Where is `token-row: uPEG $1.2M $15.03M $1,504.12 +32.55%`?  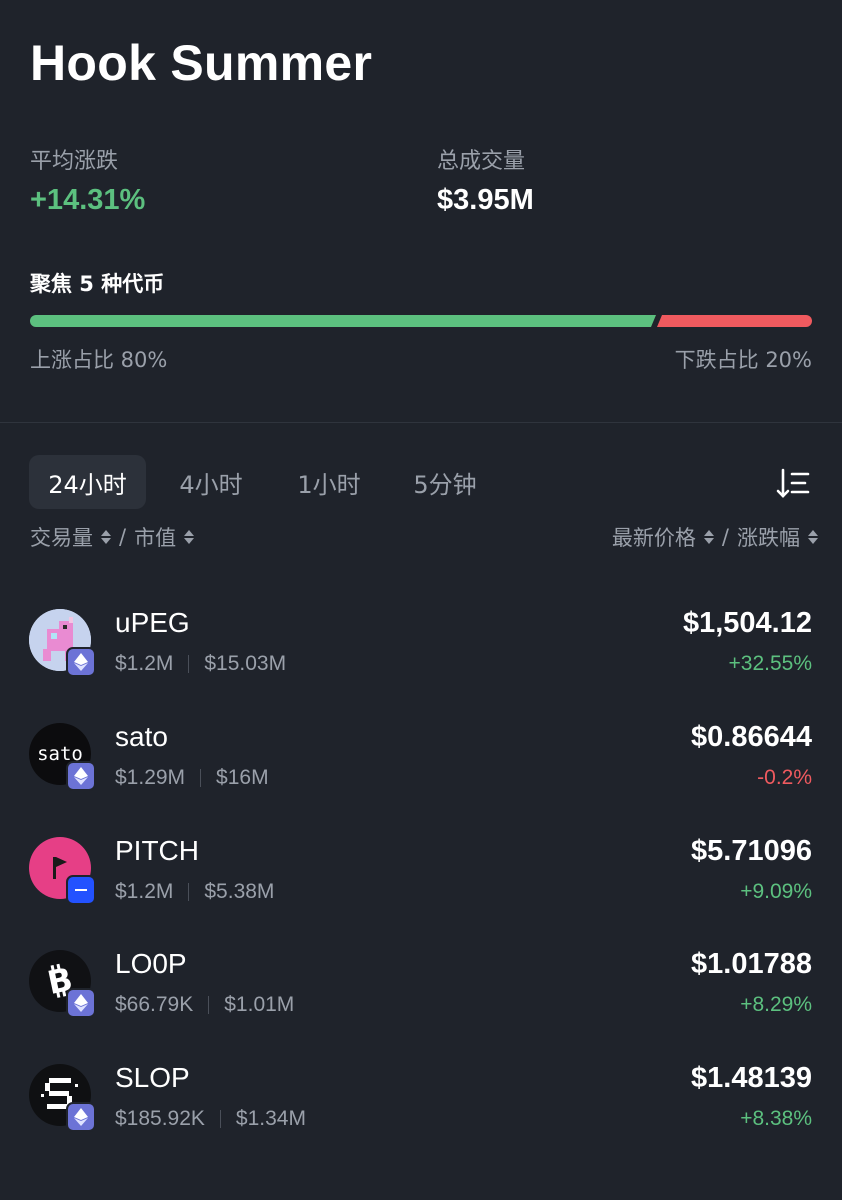 token-row: uPEG $1.2M $15.03M $1,504.12 +32.55% is located at coordinates (421, 663).